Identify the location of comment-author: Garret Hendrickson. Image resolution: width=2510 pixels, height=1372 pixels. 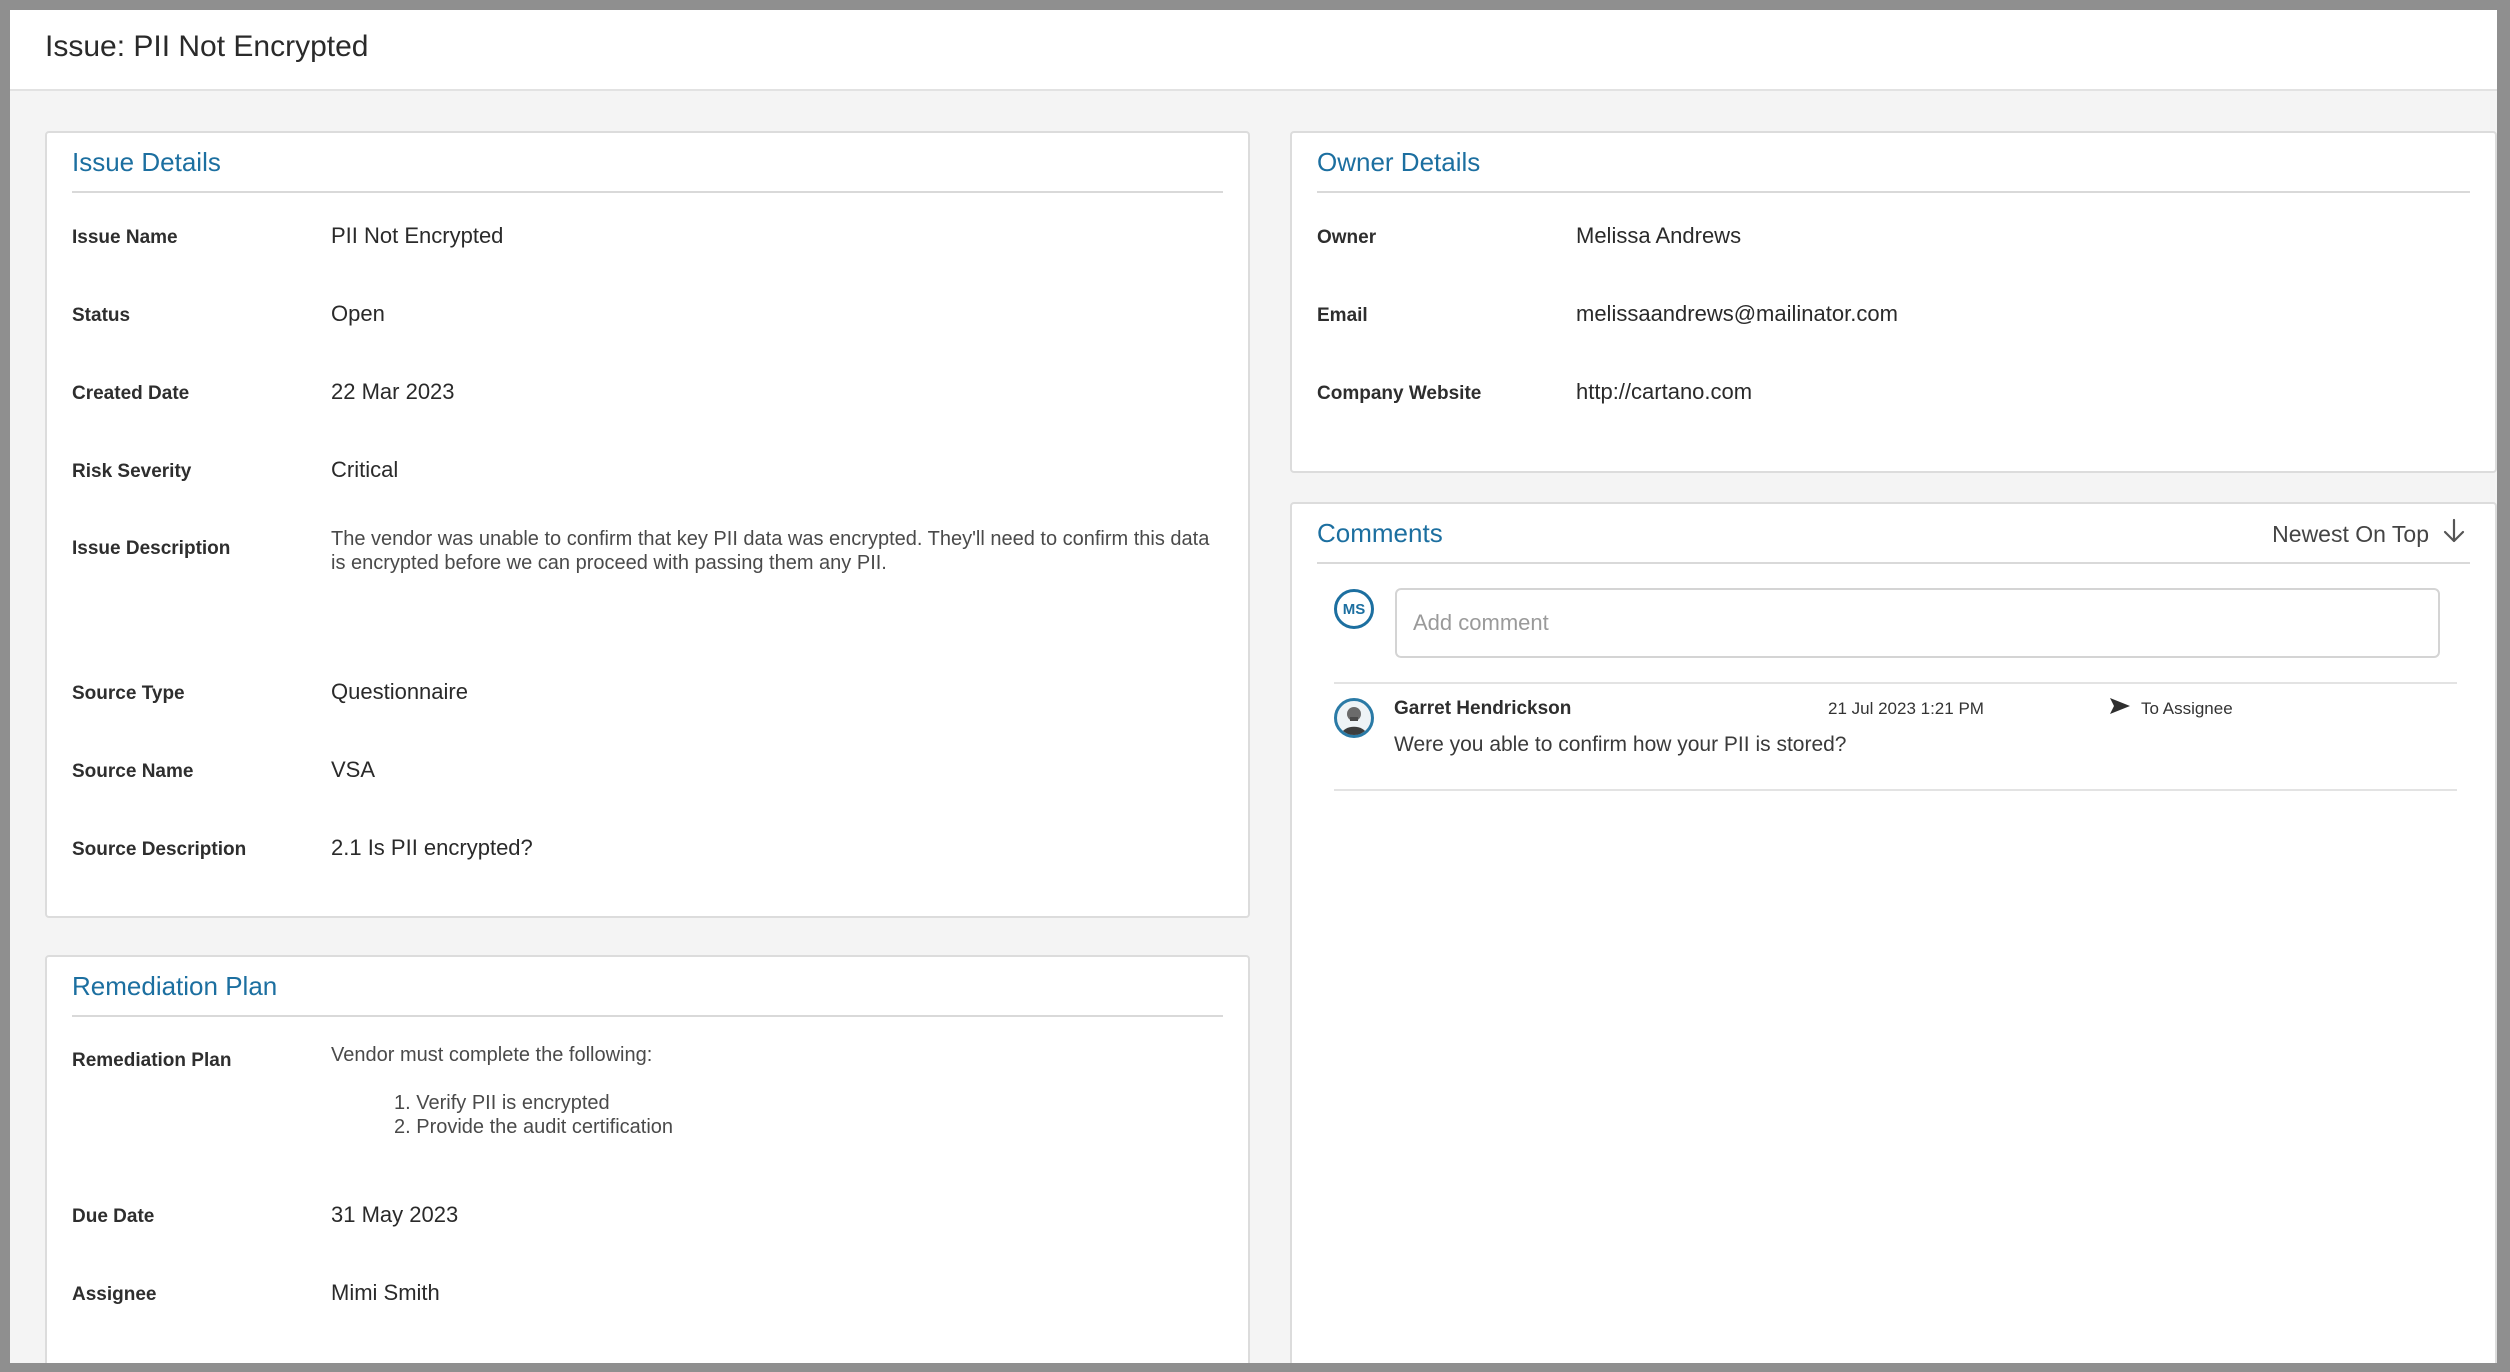
(1483, 708).